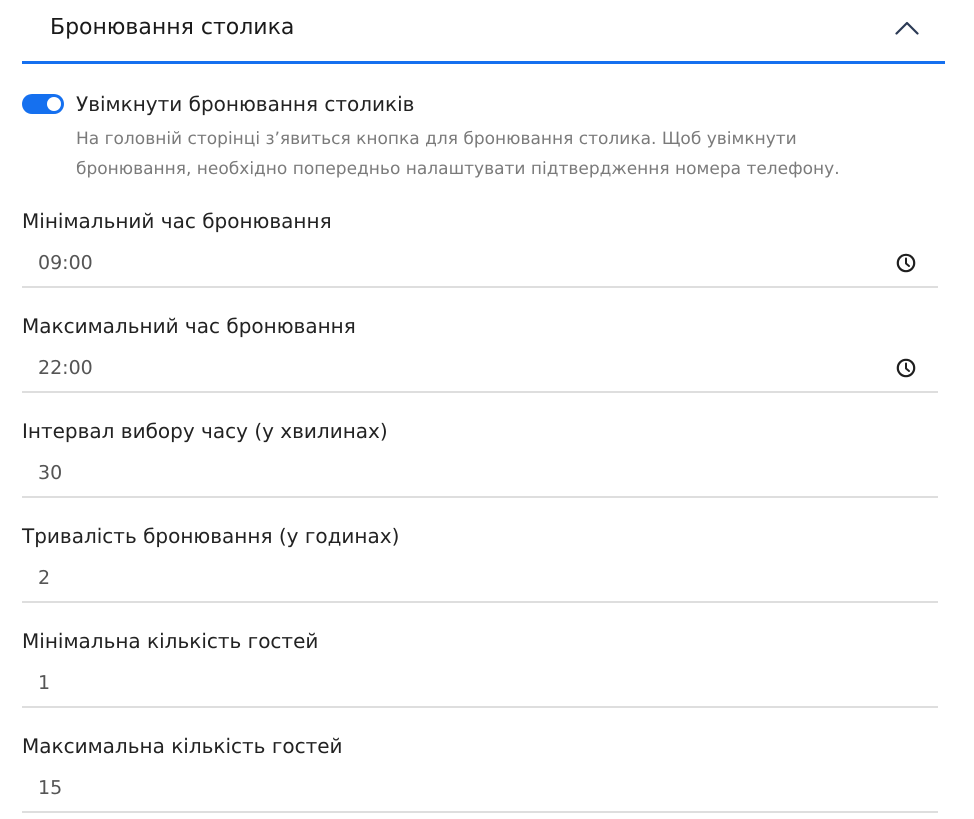 This screenshot has height=819, width=974. What do you see at coordinates (458, 154) in the screenshot?
I see `toggle-description: На головній сторінці з’явиться кнопка для бронювання столика. Щоб увімкнути бронювання, необхідно попередньо налаштувати підтвердження номера телефону.` at bounding box center [458, 154].